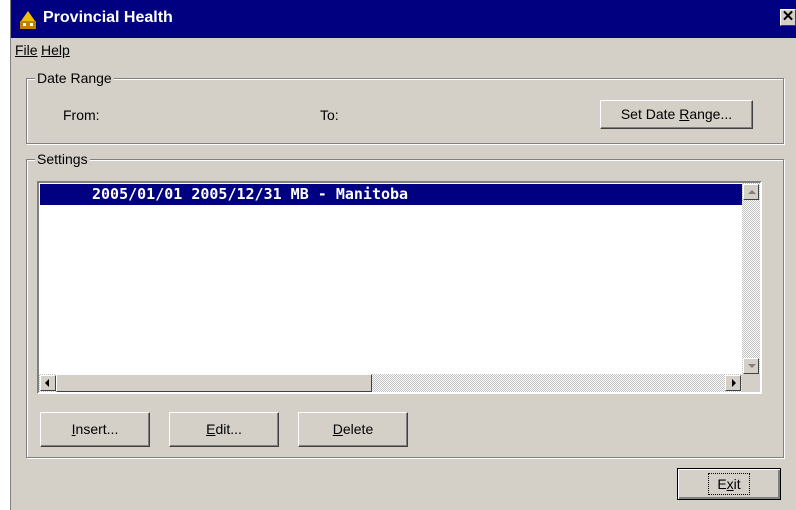 This screenshot has width=796, height=510. I want to click on scroll-up-button, so click(751, 192).